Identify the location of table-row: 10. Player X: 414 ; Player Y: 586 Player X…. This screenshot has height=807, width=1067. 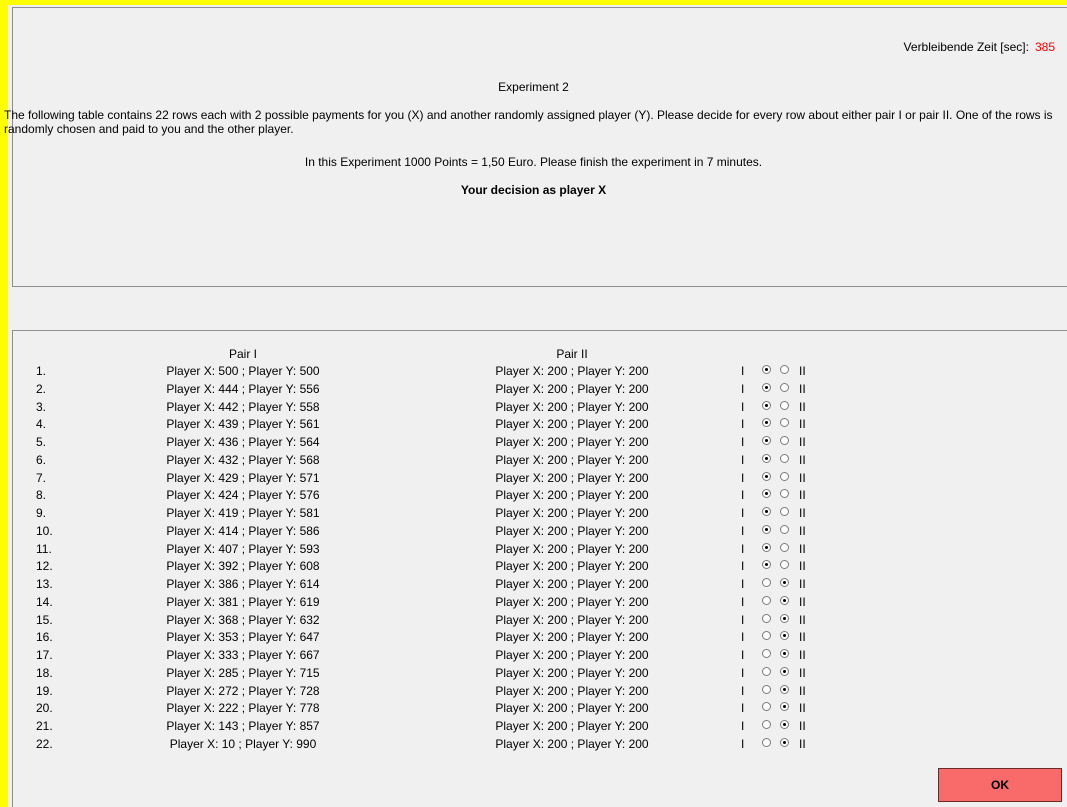
(533, 533).